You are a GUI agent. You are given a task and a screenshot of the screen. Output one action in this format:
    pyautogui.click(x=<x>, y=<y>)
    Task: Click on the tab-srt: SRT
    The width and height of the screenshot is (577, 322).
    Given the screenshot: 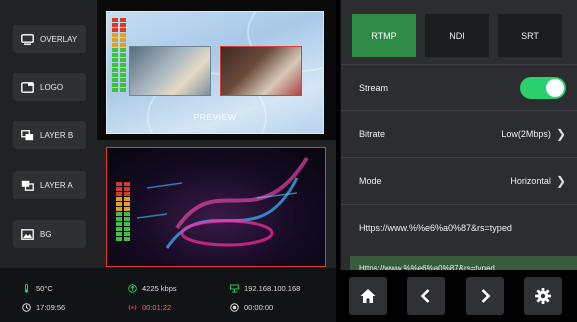 What is the action you would take?
    pyautogui.click(x=530, y=35)
    